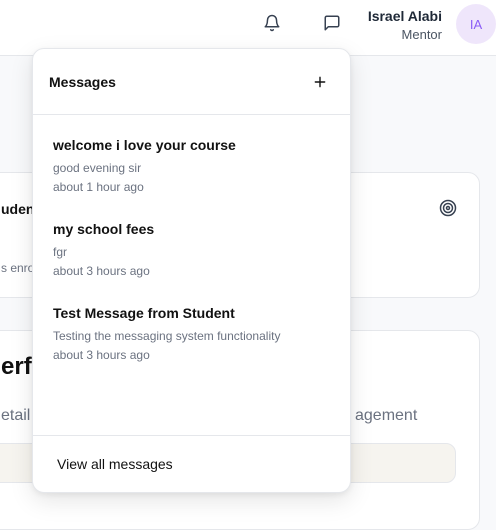 This screenshot has height=530, width=496. What do you see at coordinates (191, 464) in the screenshot?
I see `messages-dropdown-footer: View all messages` at bounding box center [191, 464].